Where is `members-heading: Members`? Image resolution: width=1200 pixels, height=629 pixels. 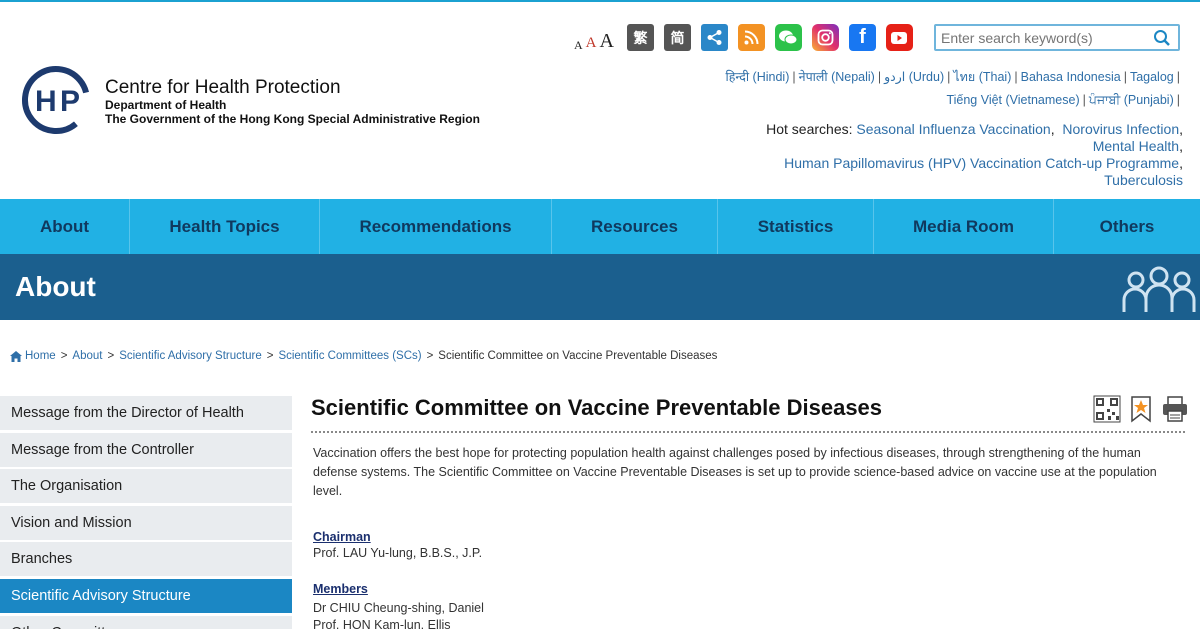 members-heading: Members is located at coordinates (340, 589).